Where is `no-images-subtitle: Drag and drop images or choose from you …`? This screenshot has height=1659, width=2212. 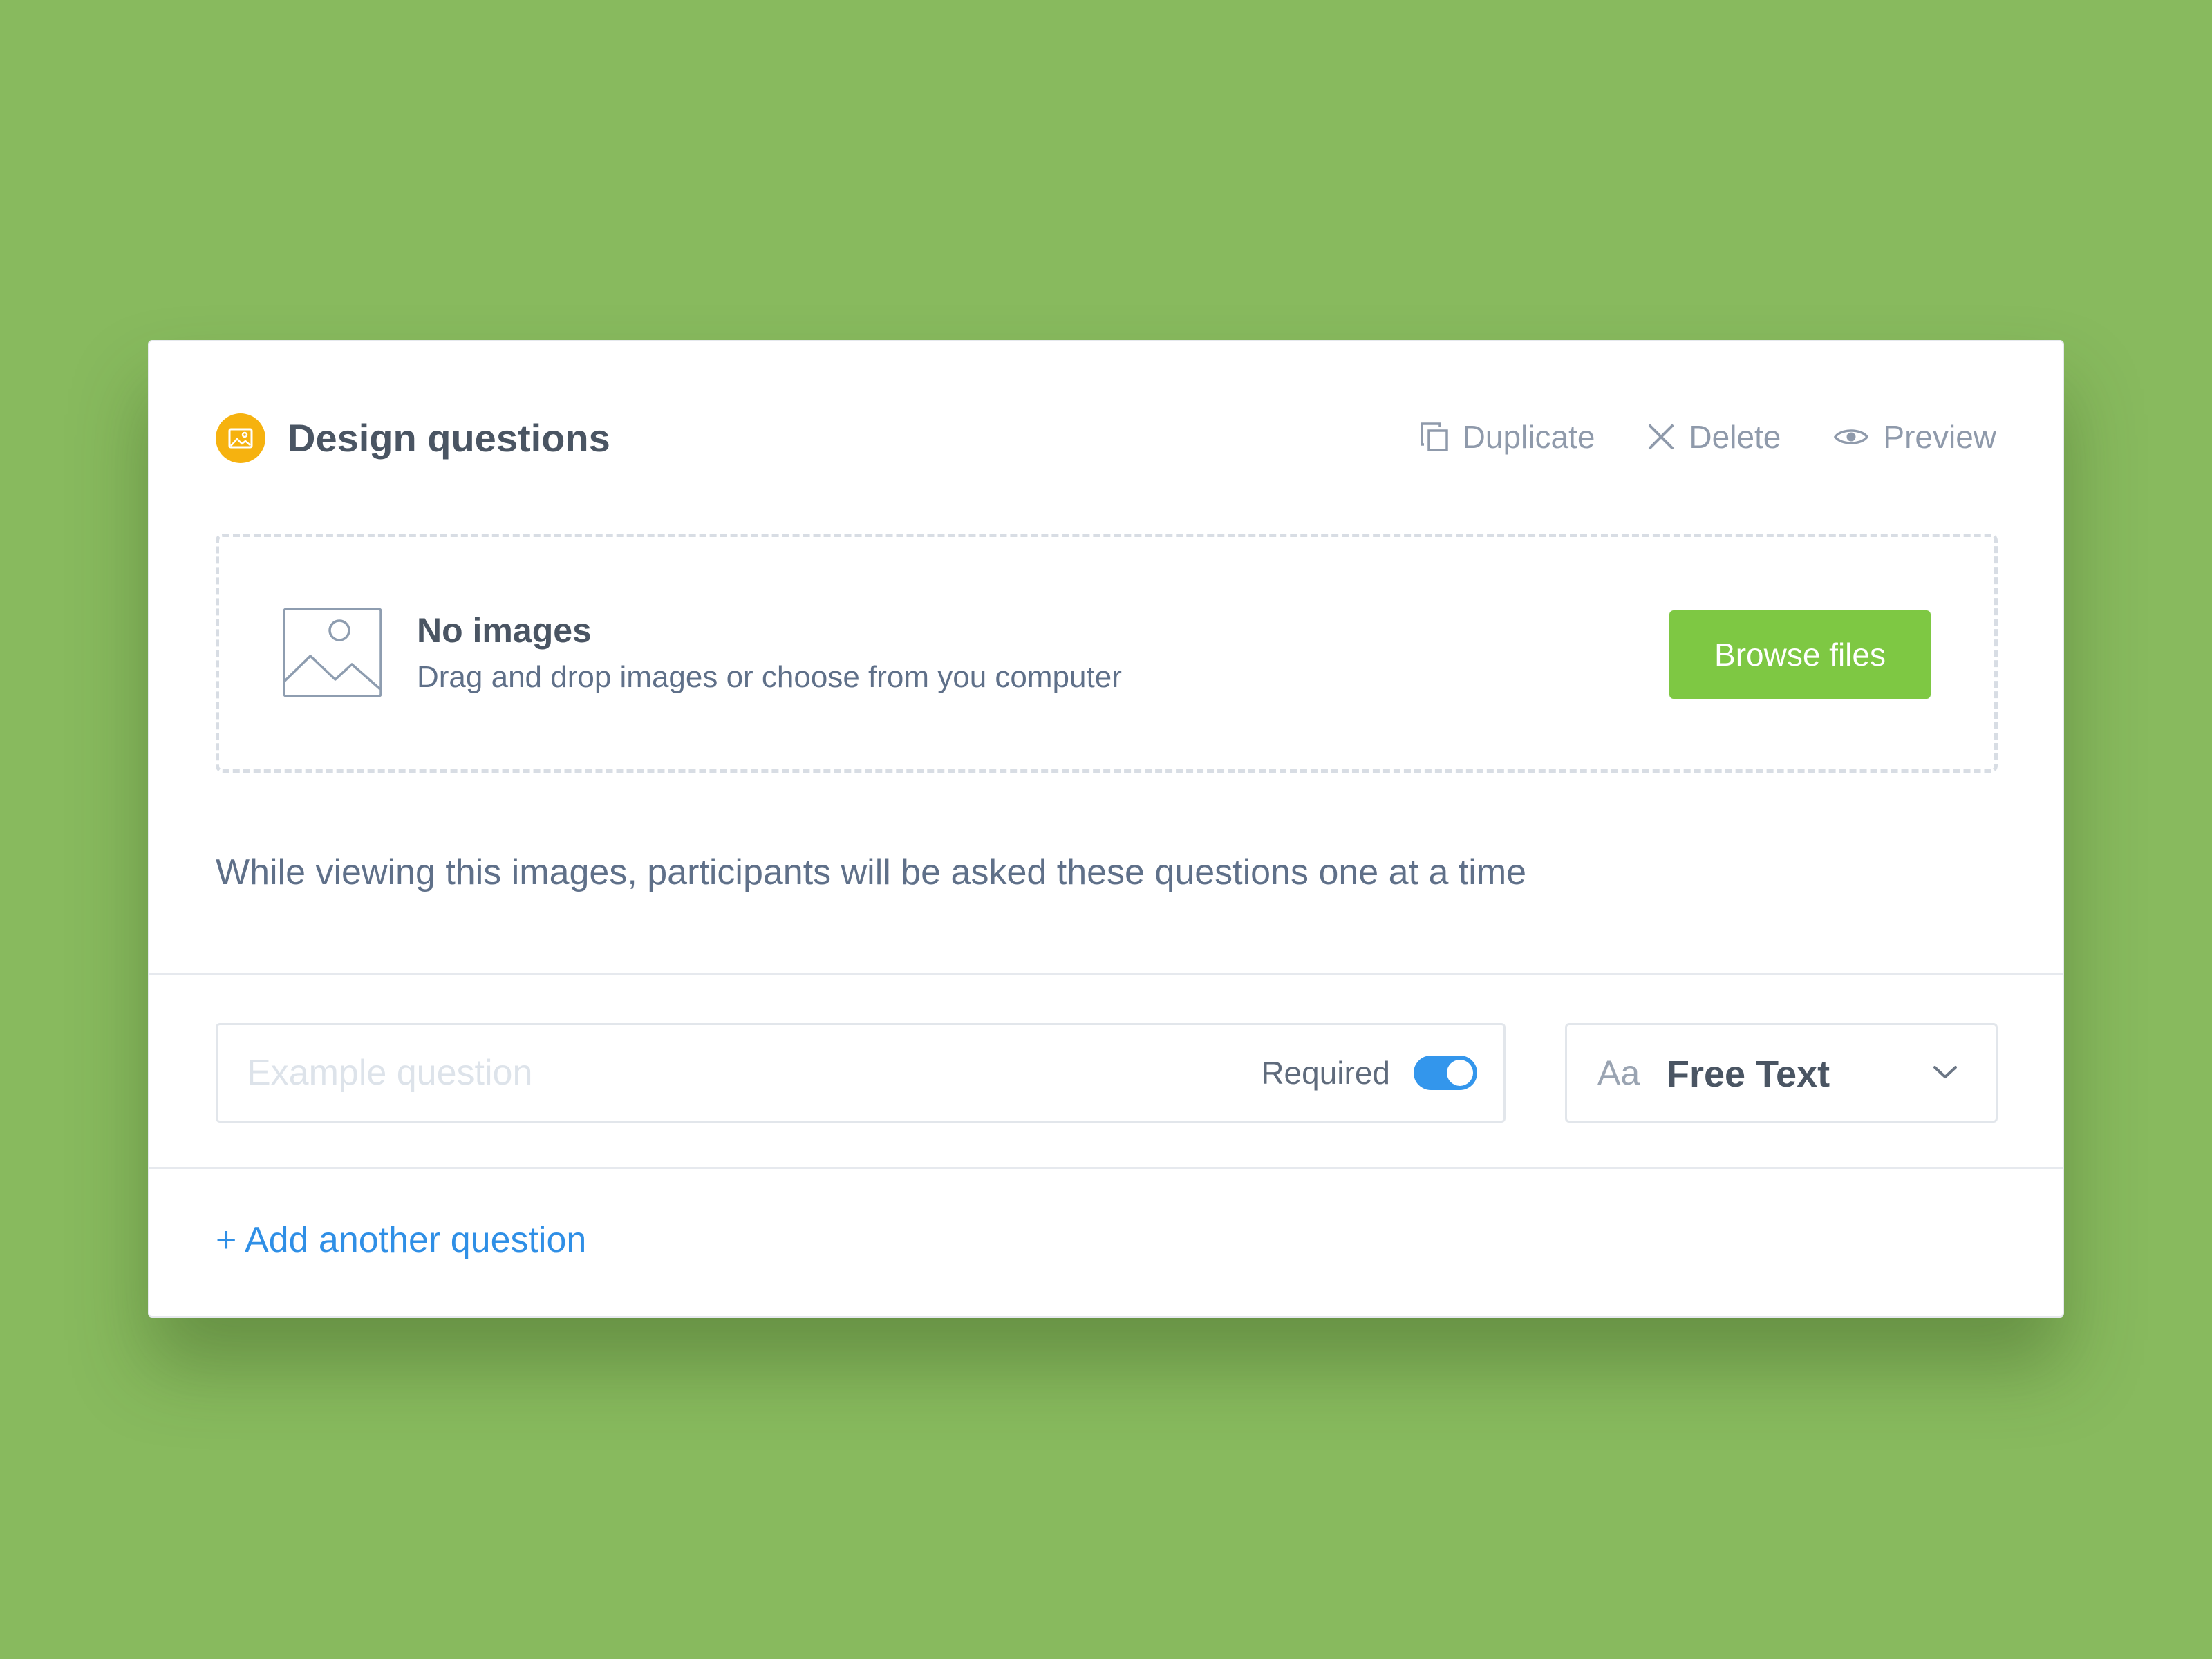 no-images-subtitle: Drag and drop images or choose from you … is located at coordinates (770, 677).